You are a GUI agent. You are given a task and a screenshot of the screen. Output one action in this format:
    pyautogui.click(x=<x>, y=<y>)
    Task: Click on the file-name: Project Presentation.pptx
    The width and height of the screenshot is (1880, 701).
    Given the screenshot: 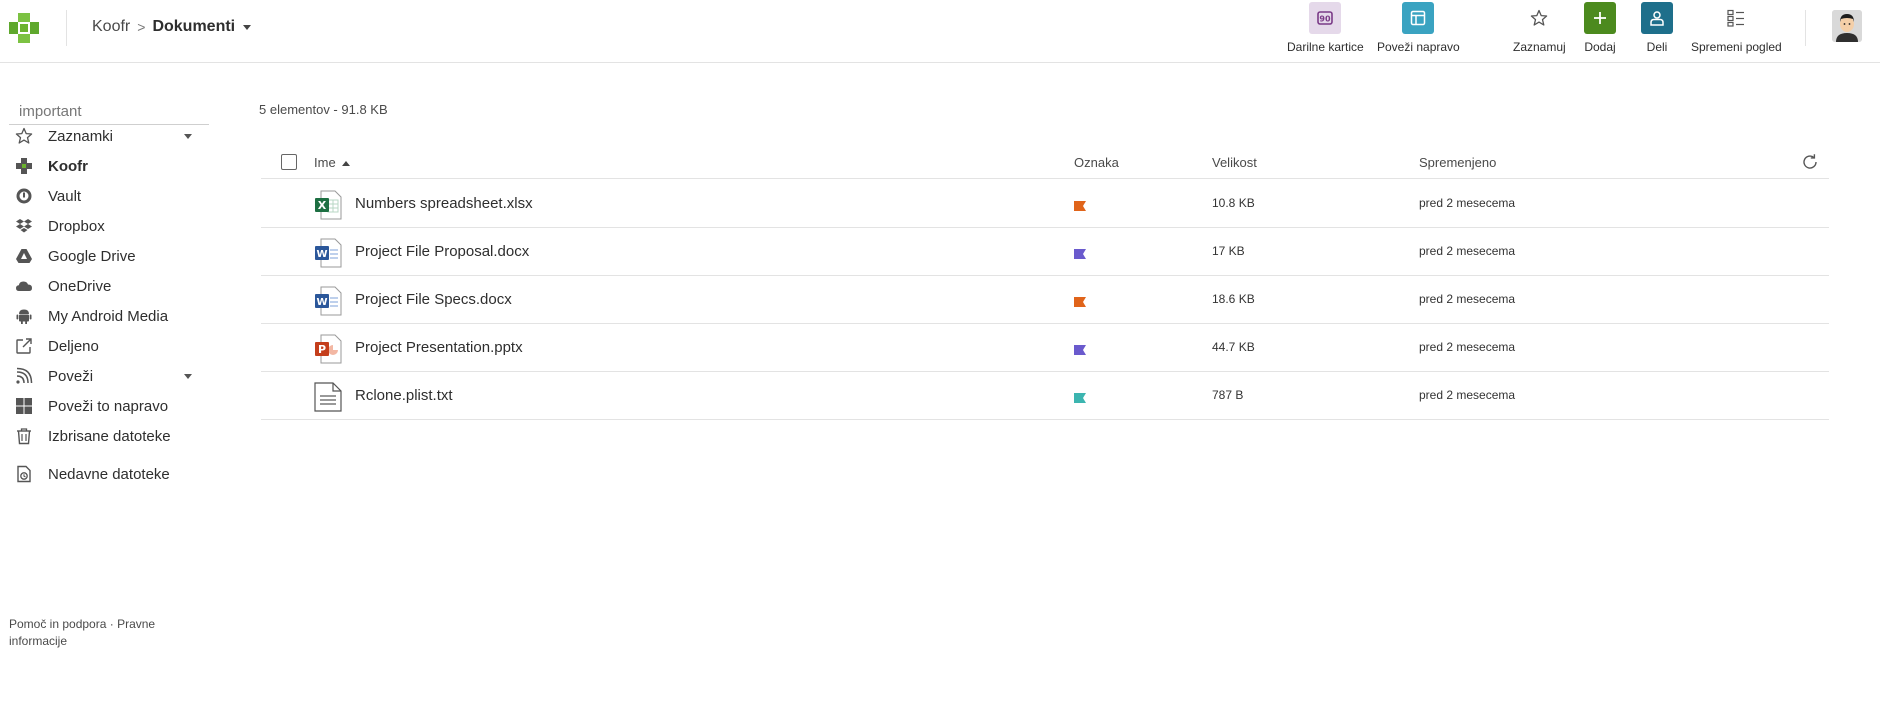 What is the action you would take?
    pyautogui.click(x=439, y=347)
    